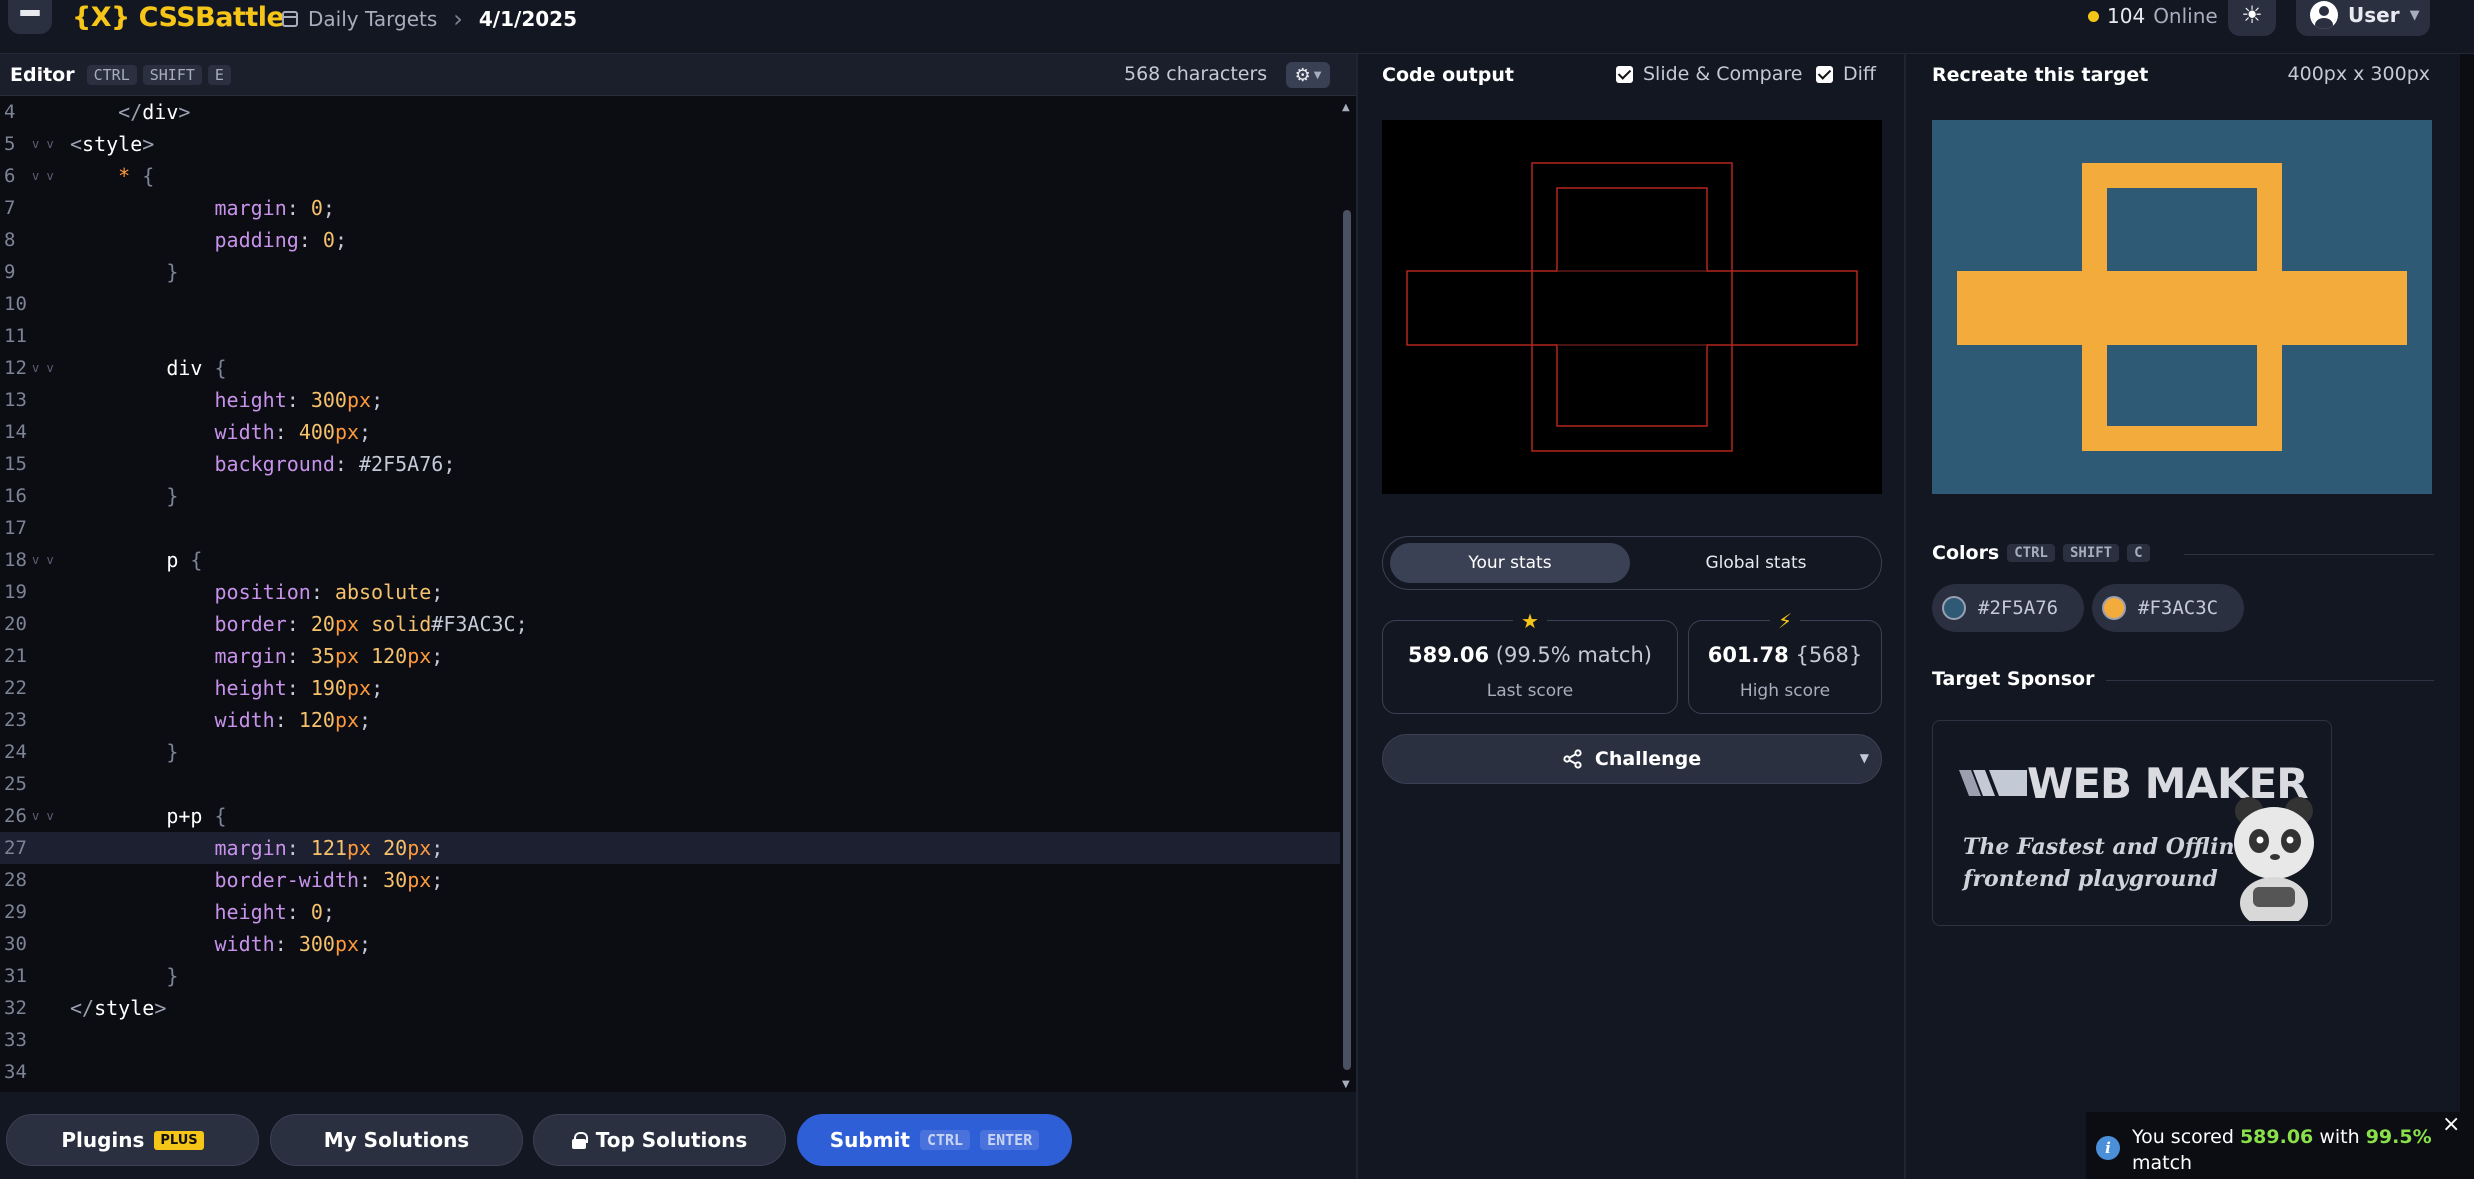  What do you see at coordinates (15, 656) in the screenshot?
I see `line-number: 21` at bounding box center [15, 656].